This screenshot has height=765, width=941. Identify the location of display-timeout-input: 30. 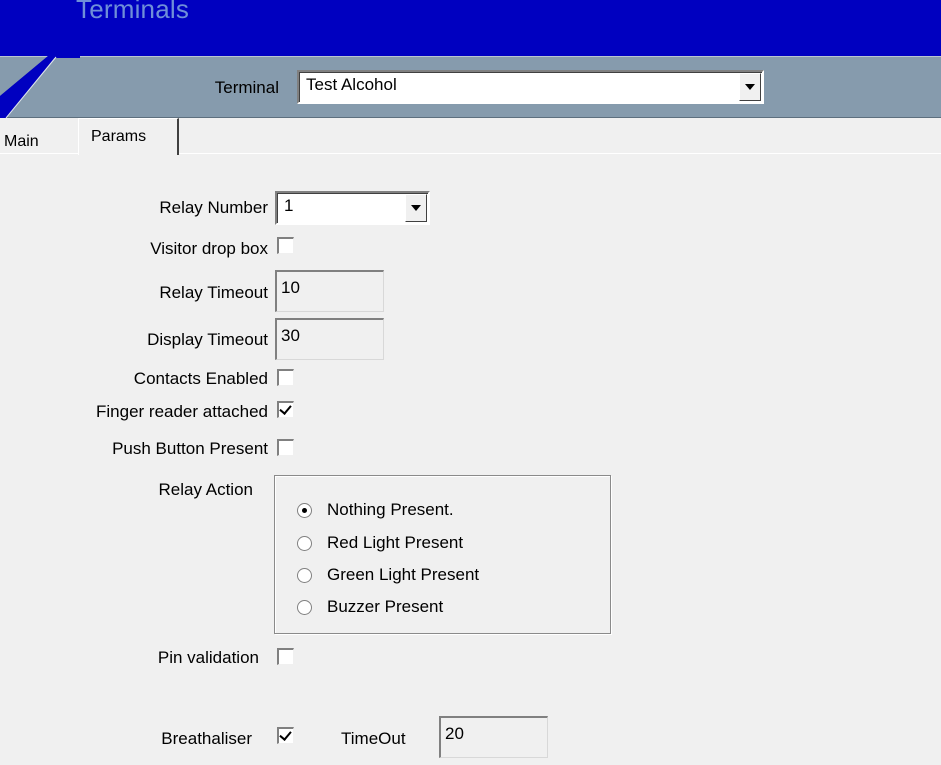
(329, 339).